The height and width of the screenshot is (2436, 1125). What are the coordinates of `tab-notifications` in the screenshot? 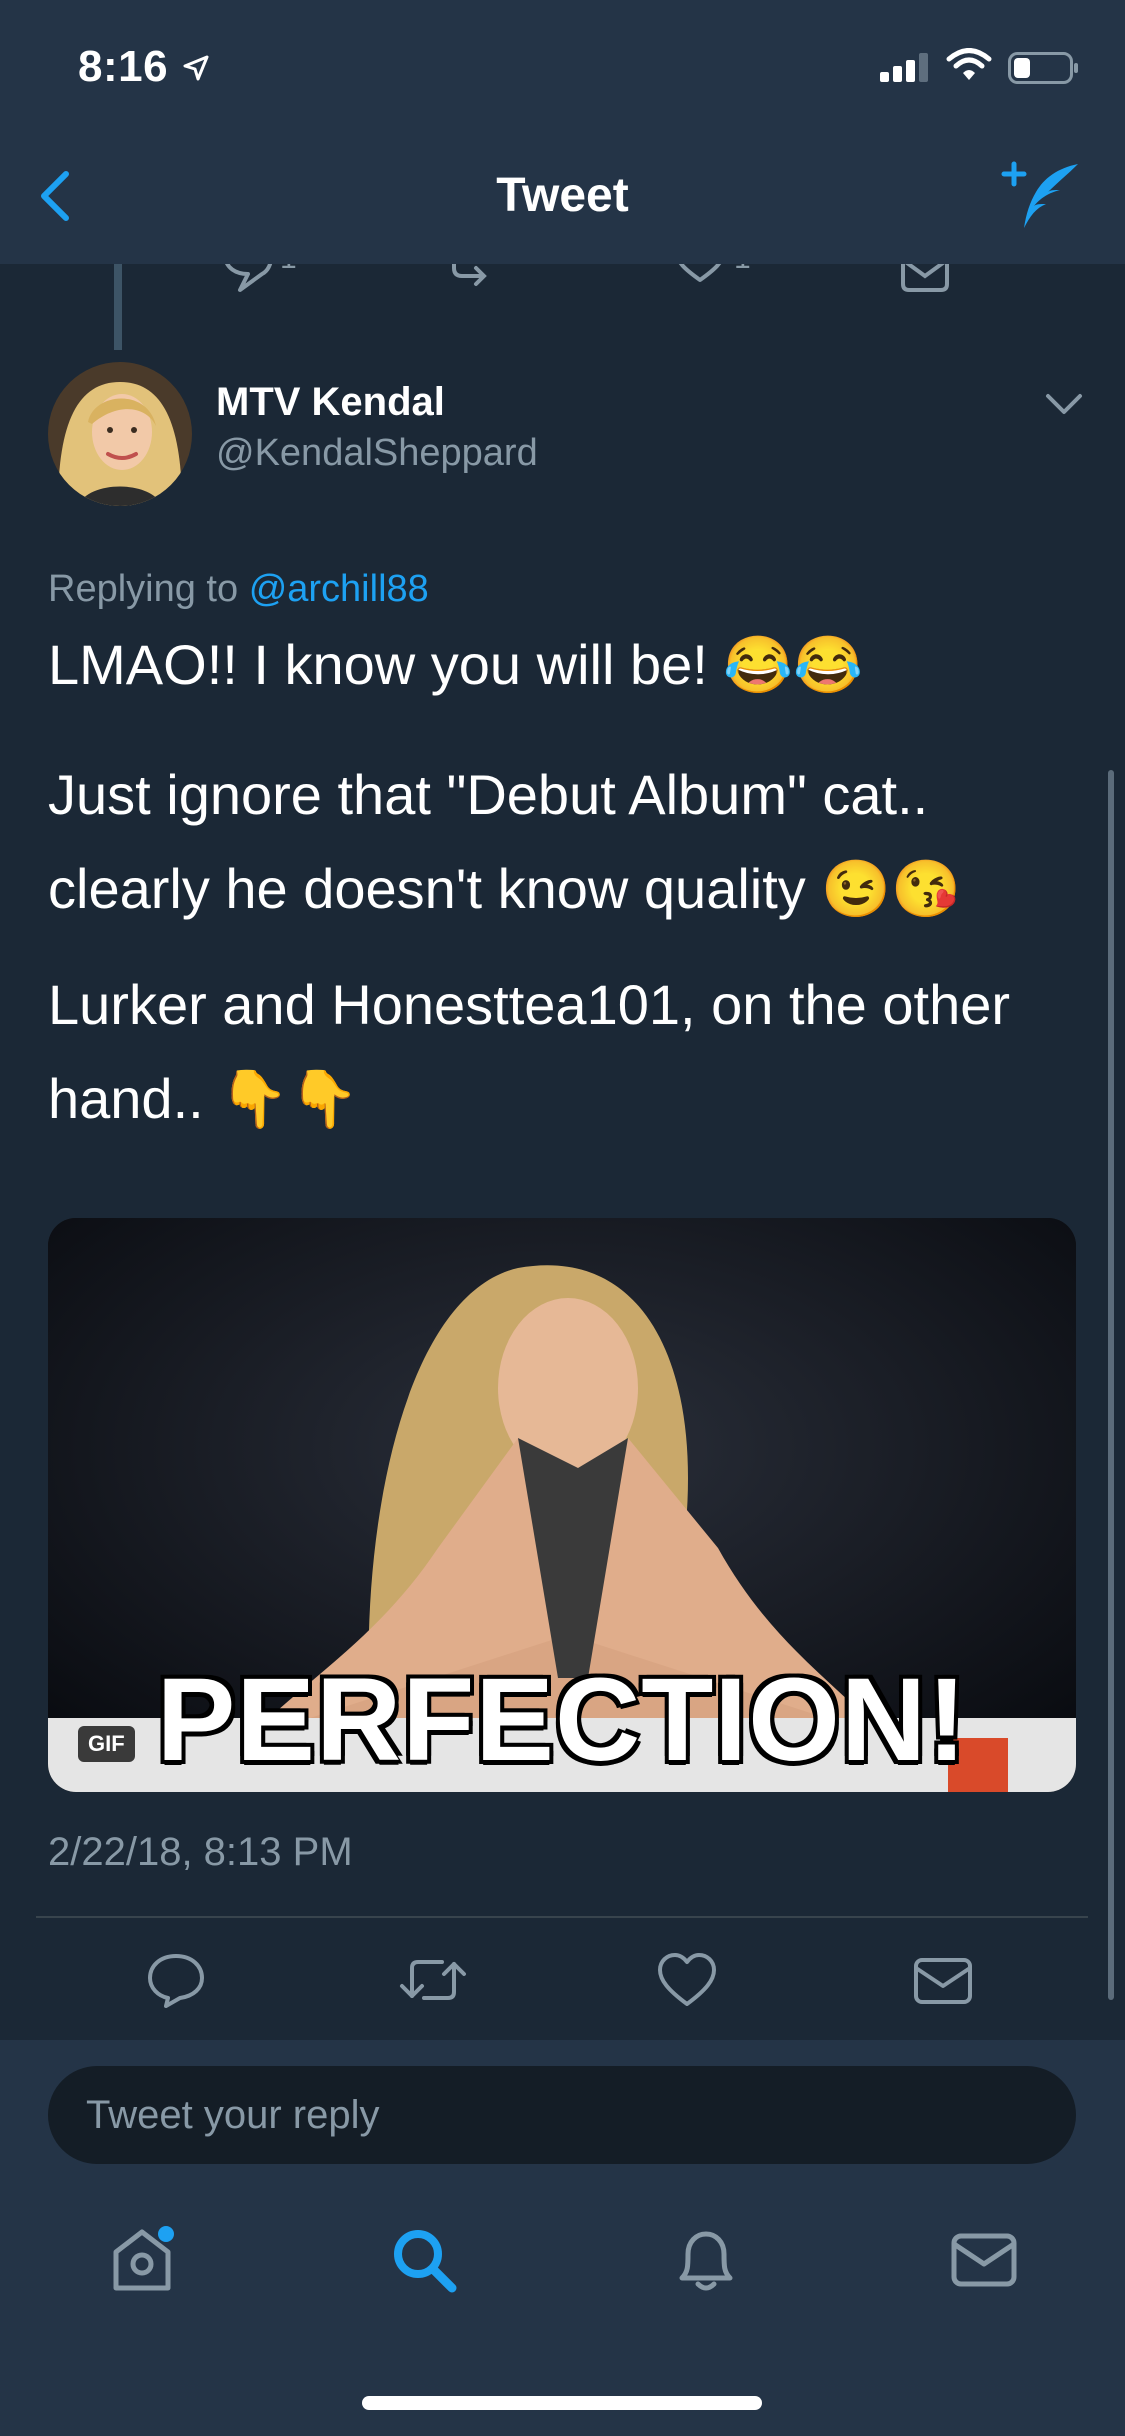 It's located at (706, 2262).